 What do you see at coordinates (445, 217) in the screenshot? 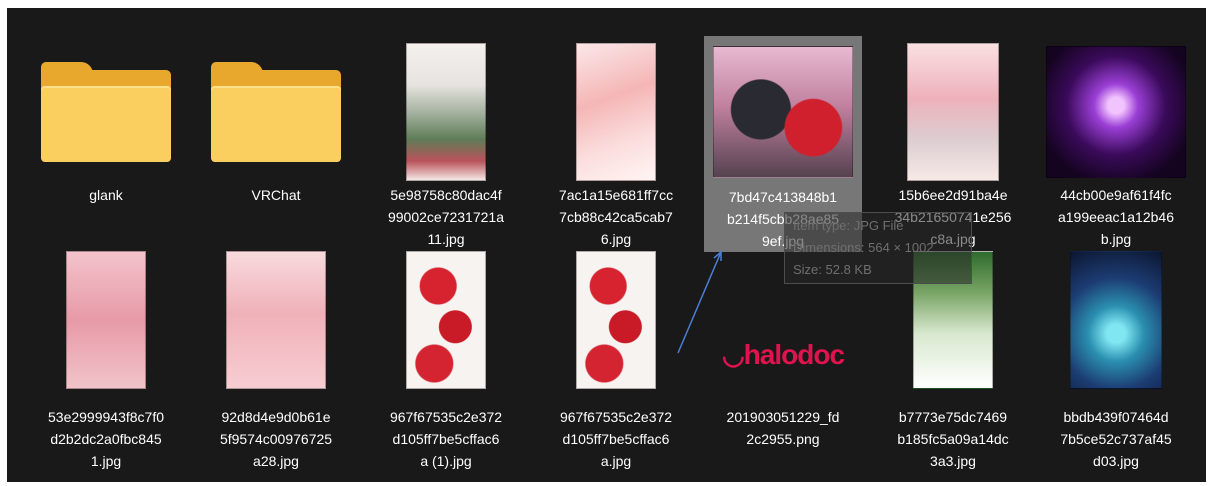
I see `file-name: 5e98758c80dac4f 99002ce7231721a 11.jpg` at bounding box center [445, 217].